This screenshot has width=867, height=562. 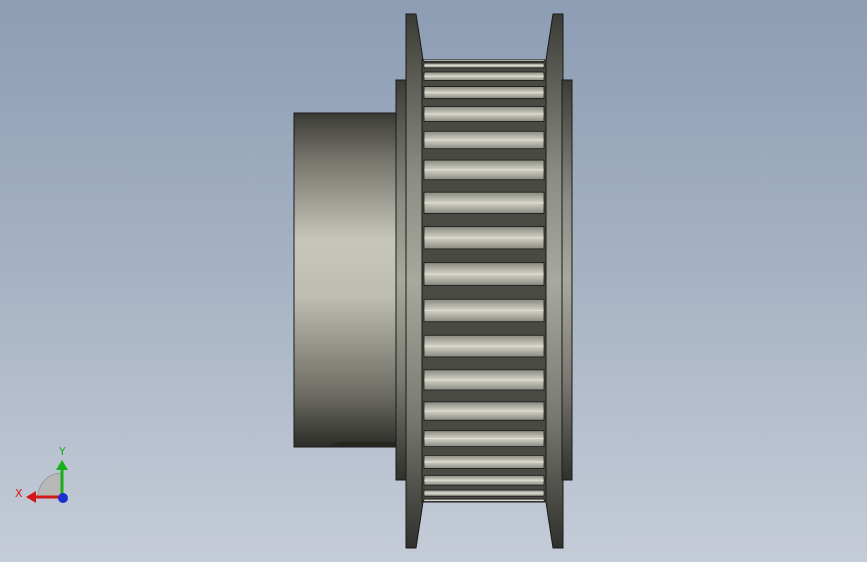 What do you see at coordinates (62, 465) in the screenshot?
I see `y-axis-arrow-icon` at bounding box center [62, 465].